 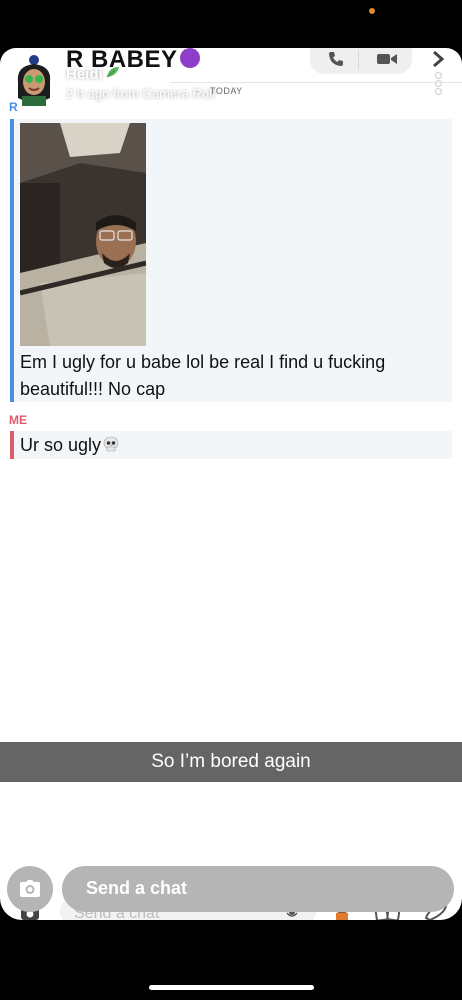 I want to click on devil-emoji-icon, so click(x=189, y=58).